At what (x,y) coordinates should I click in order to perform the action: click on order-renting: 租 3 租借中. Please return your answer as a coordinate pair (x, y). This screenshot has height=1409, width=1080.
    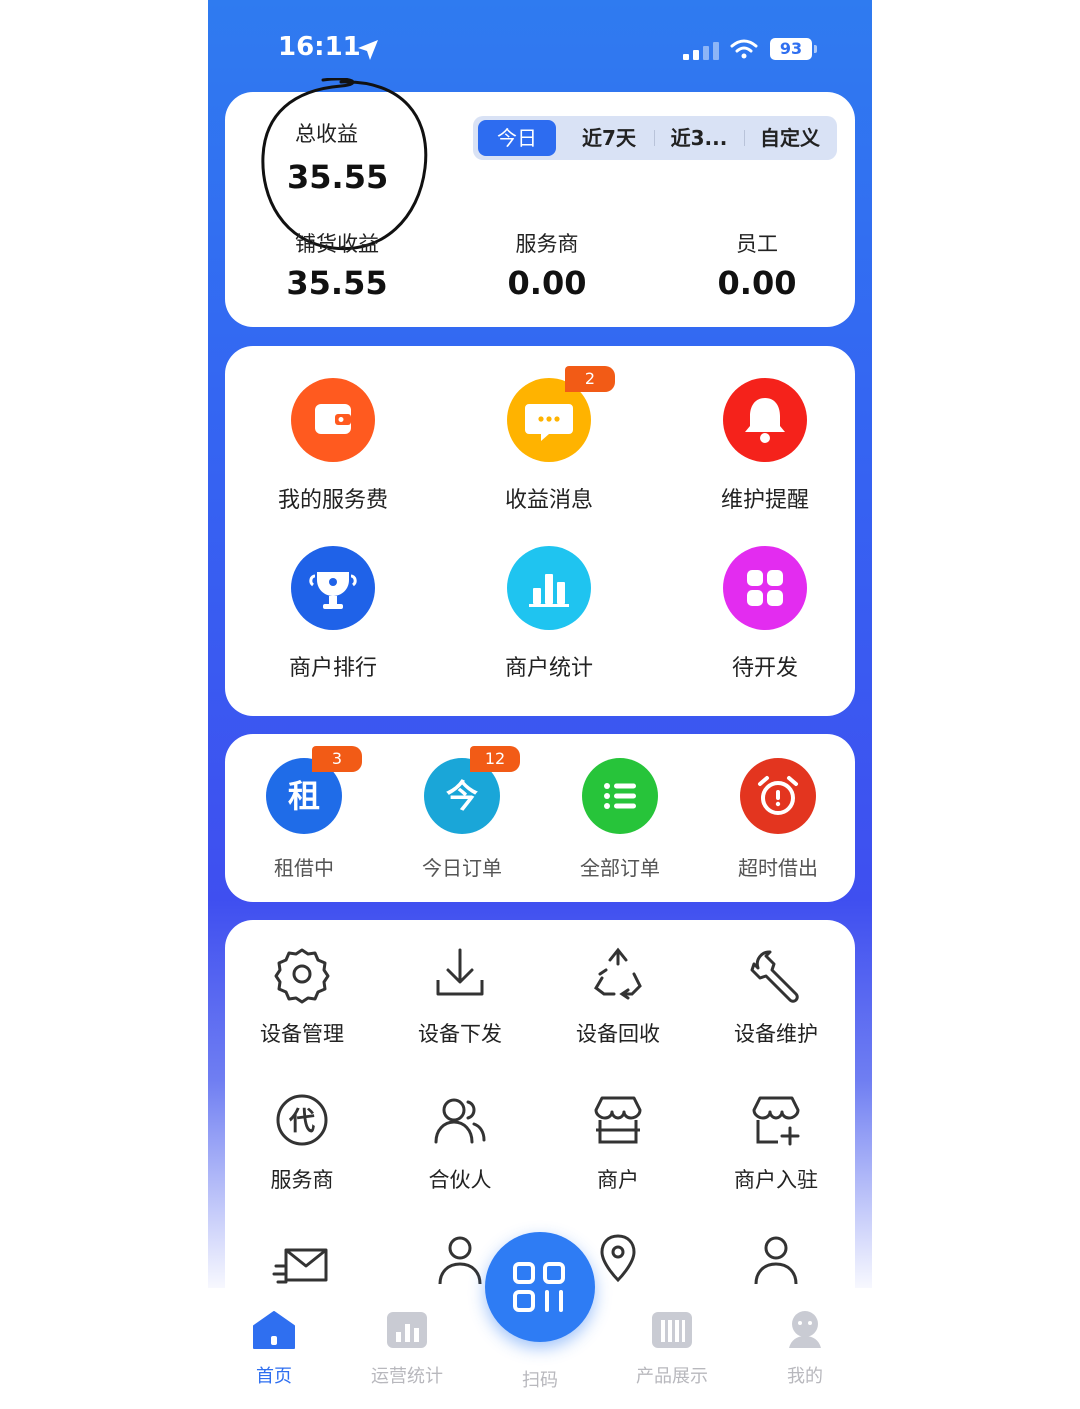
    Looking at the image, I should click on (304, 813).